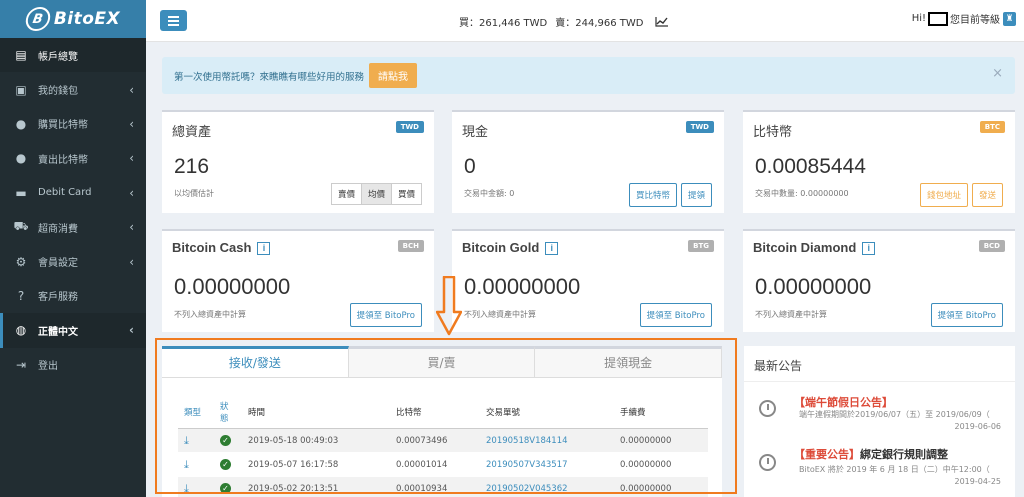 Image resolution: width=1024 pixels, height=497 pixels. Describe the element at coordinates (943, 195) in the screenshot. I see `wallet-address-button: 錢包地址` at that location.